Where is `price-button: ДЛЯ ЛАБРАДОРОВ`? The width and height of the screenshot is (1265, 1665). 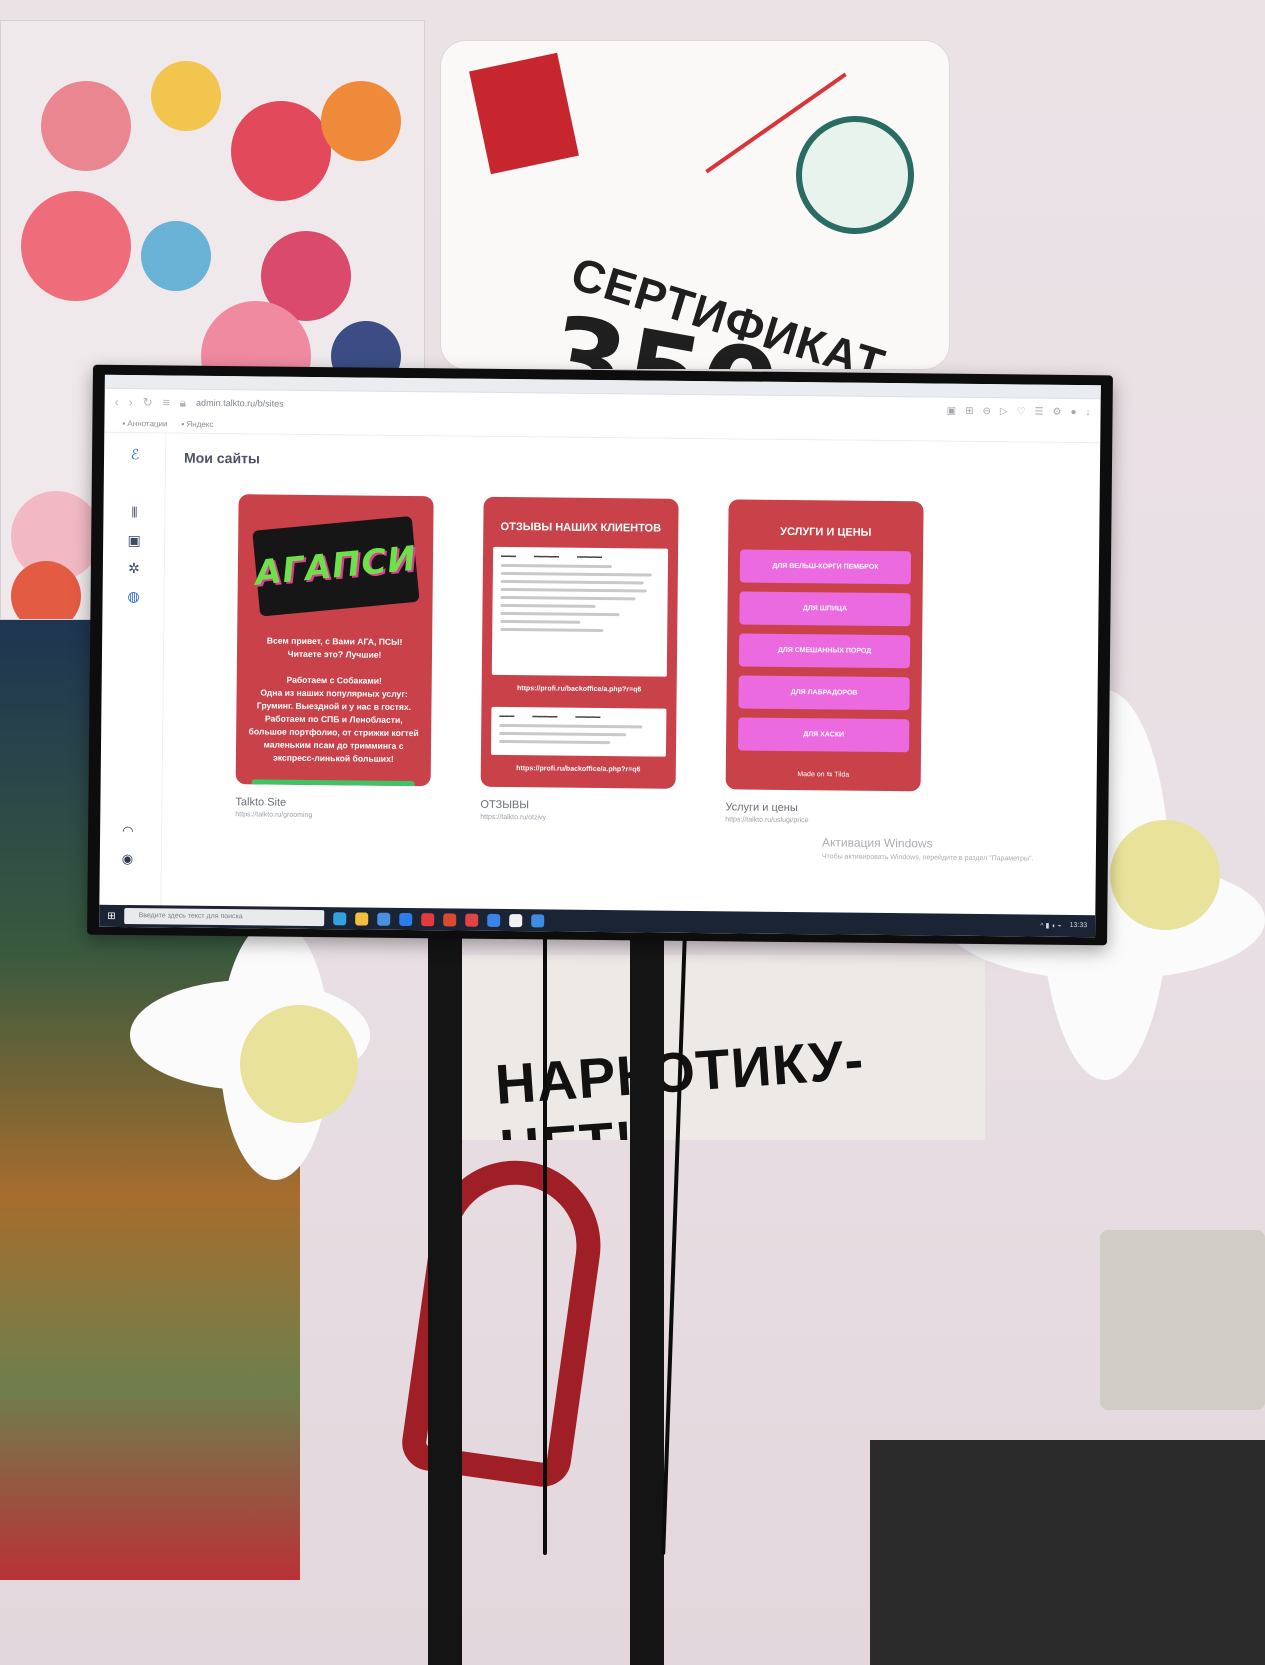
price-button: ДЛЯ ЛАБРАДОРОВ is located at coordinates (824, 693).